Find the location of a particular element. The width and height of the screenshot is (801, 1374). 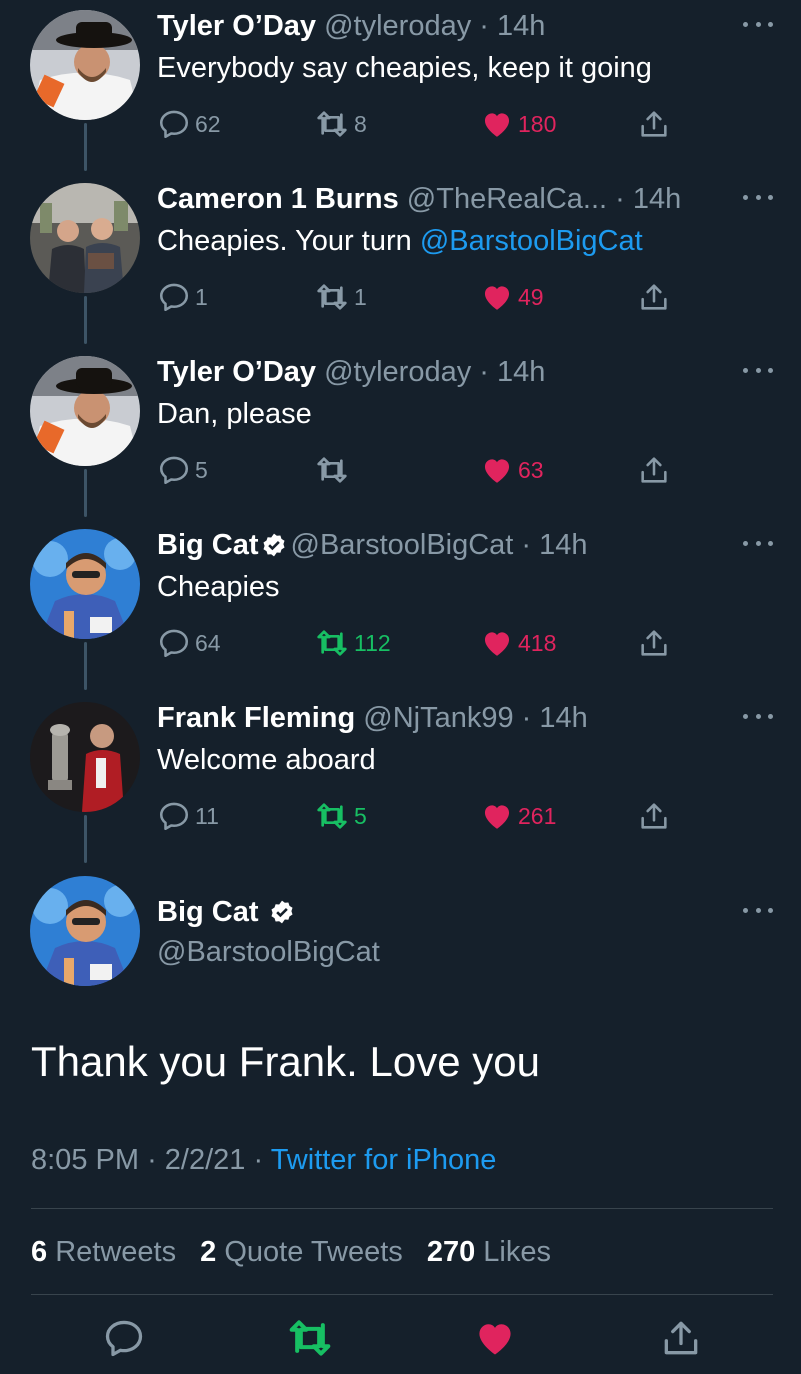

reply-button: 11 is located at coordinates (188, 816).